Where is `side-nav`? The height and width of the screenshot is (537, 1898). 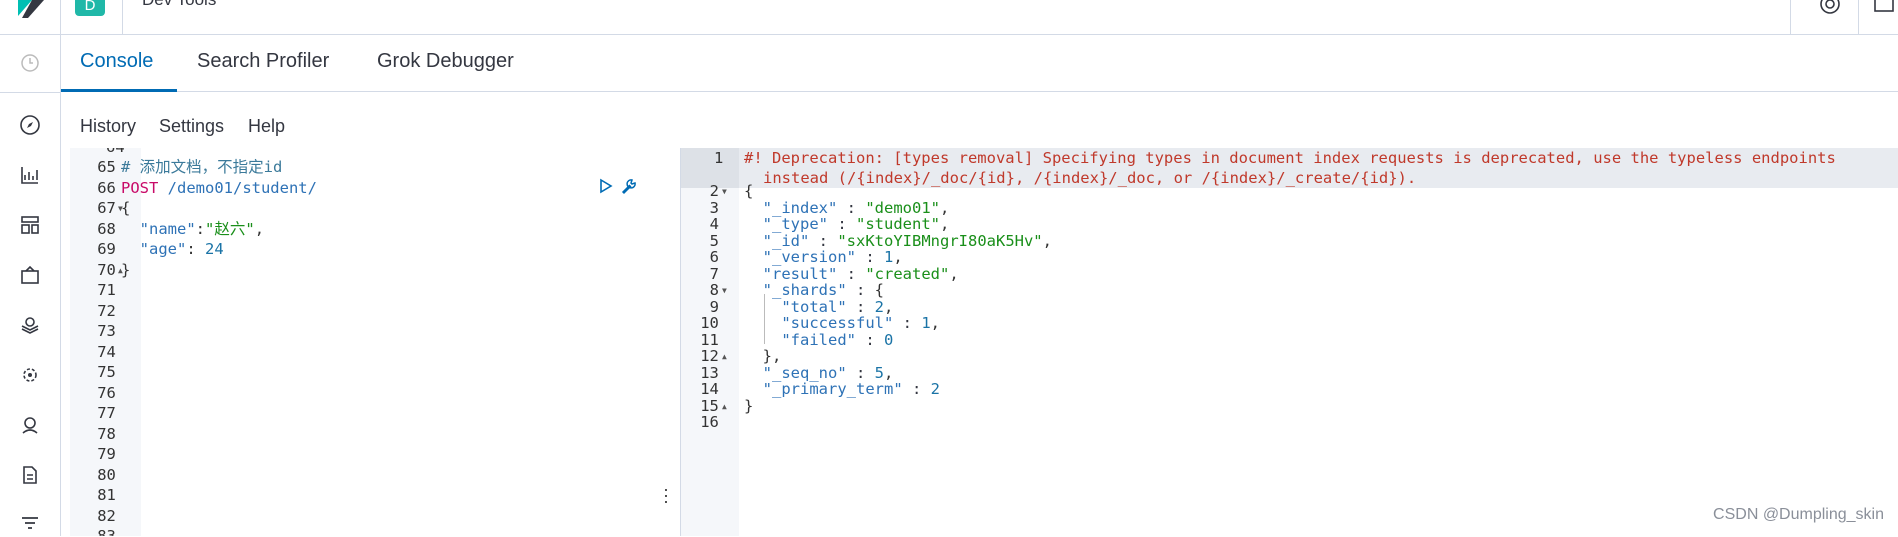
side-nav is located at coordinates (30, 285).